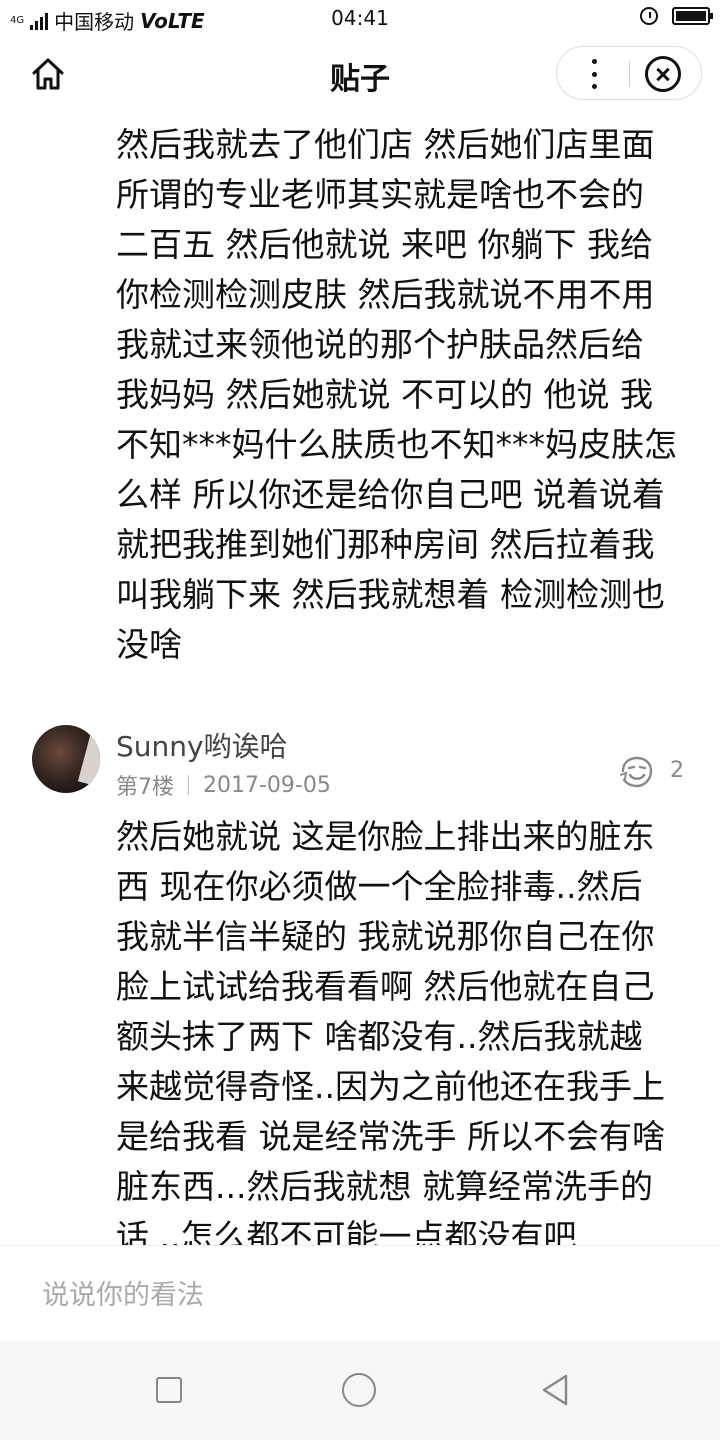  Describe the element at coordinates (396, 444) in the screenshot. I see `post-line: 不知***妈什么肤质也不知***妈皮肤怎` at that location.